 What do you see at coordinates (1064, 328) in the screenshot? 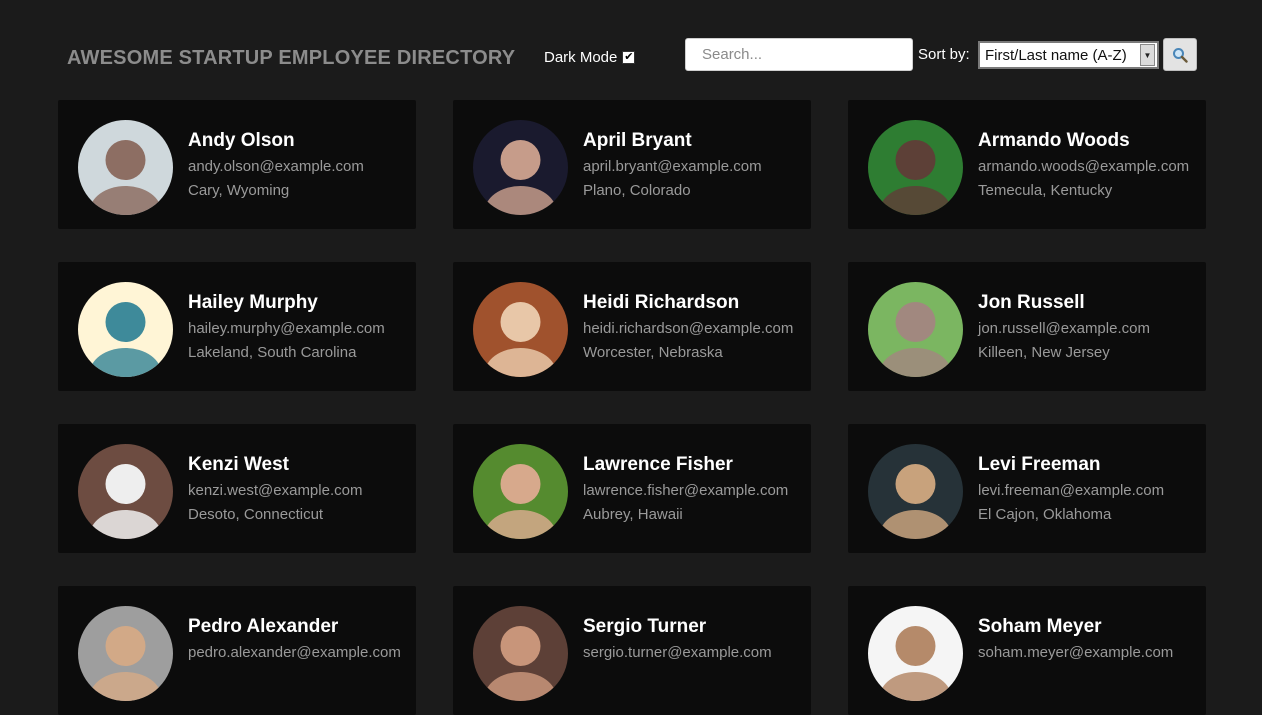
I see `employee-email: jon.russell@example.com` at bounding box center [1064, 328].